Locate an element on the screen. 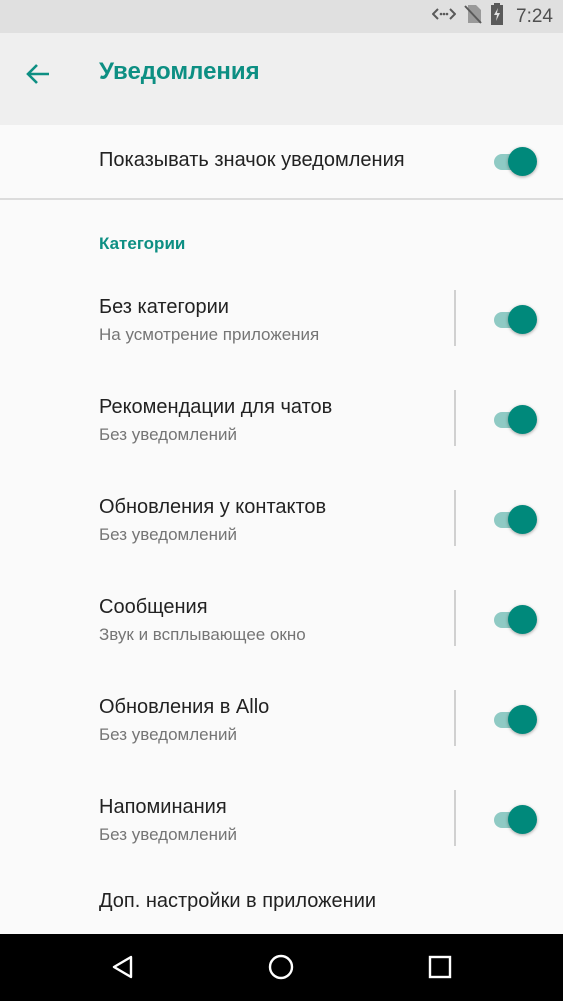 The height and width of the screenshot is (1001, 563). home-circle-icon is located at coordinates (281, 969).